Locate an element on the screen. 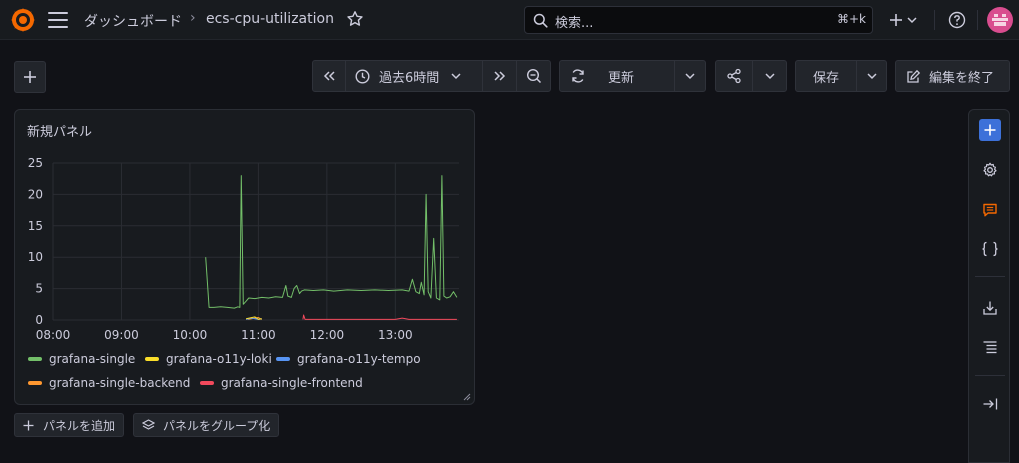  top-nav-bar: ダッシュボード › ecs-cpu-utilization 検索... ⌘+k is located at coordinates (509, 20).